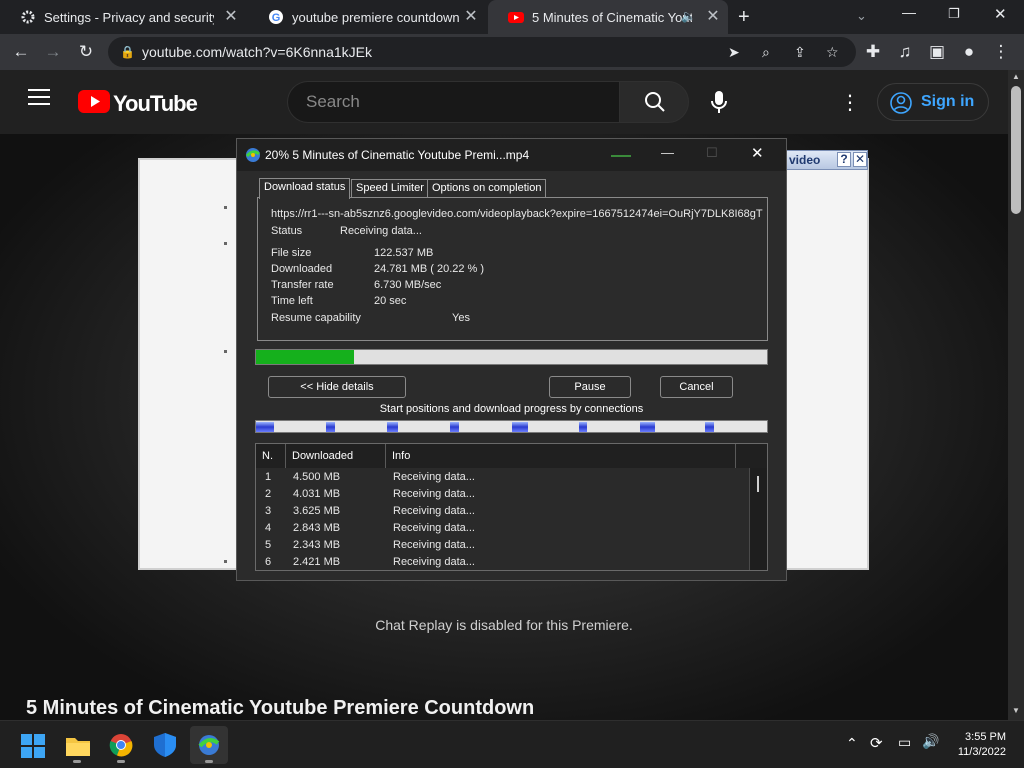  I want to click on profile-icon: ●, so click(969, 52).